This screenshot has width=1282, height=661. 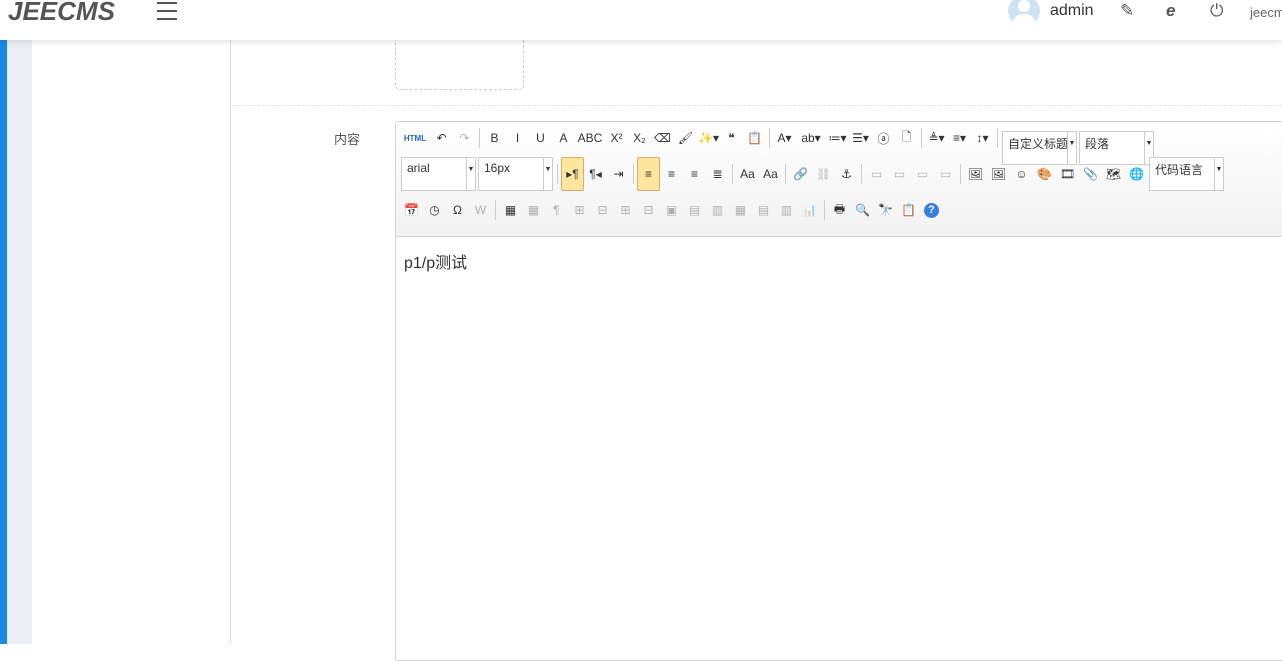 I want to click on font-size-select: 16px ▼, so click(x=515, y=174).